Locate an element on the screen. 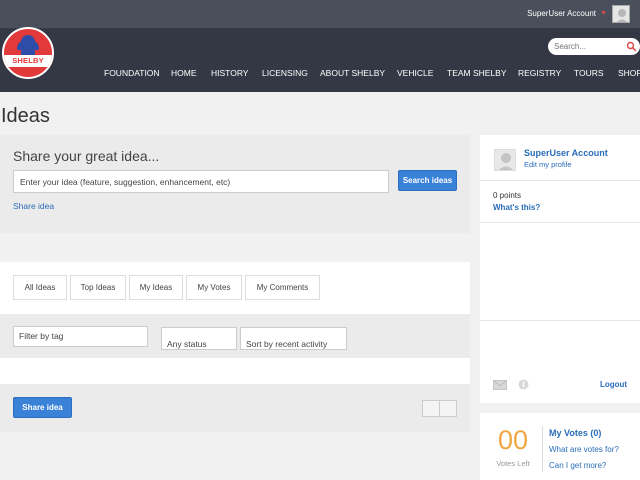  sidebar-user-name: SuperUser Account is located at coordinates (566, 153).